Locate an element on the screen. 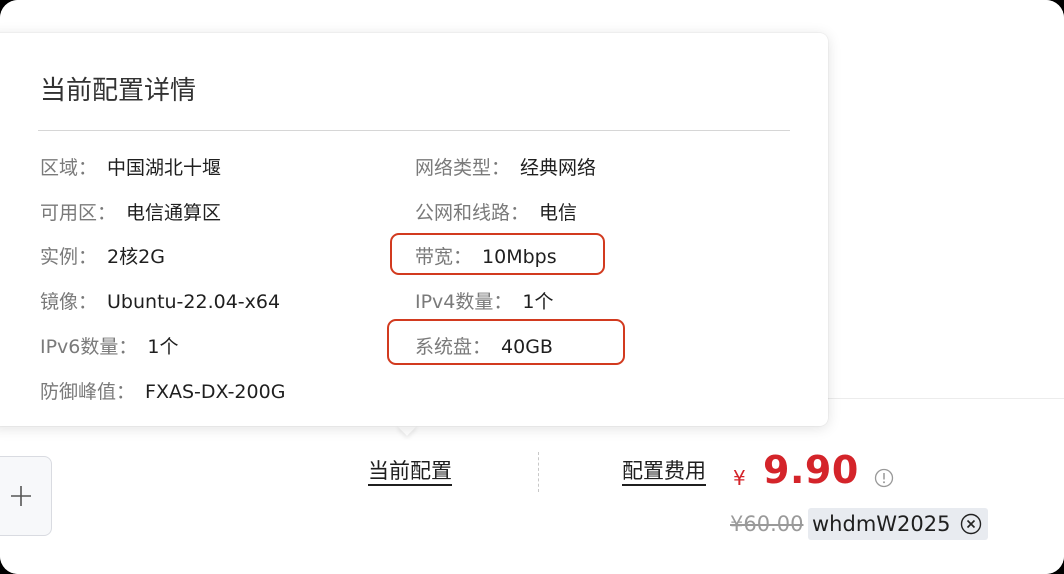 The height and width of the screenshot is (574, 1064). popover-title: 当前配置详情 is located at coordinates (118, 91).